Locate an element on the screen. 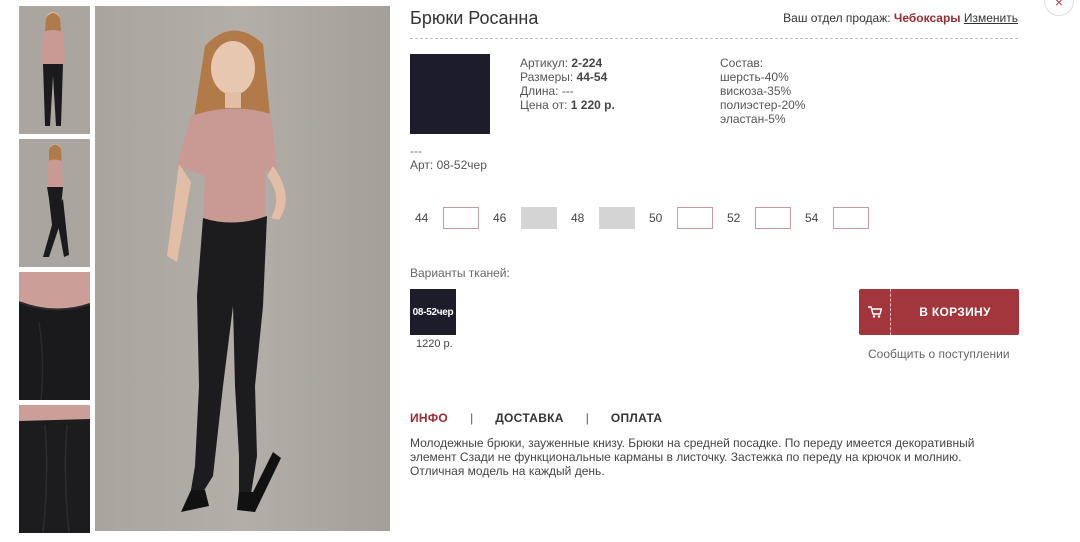  region-city: Чебоксары is located at coordinates (927, 18).